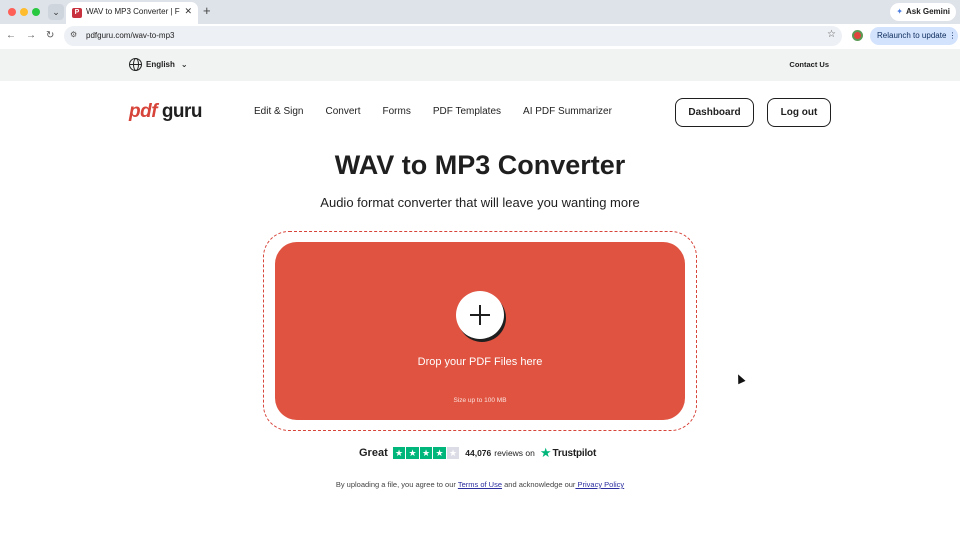 Image resolution: width=960 pixels, height=540 pixels. Describe the element at coordinates (278, 111) in the screenshot. I see `nav-edit-sign: Edit & Sign` at that location.